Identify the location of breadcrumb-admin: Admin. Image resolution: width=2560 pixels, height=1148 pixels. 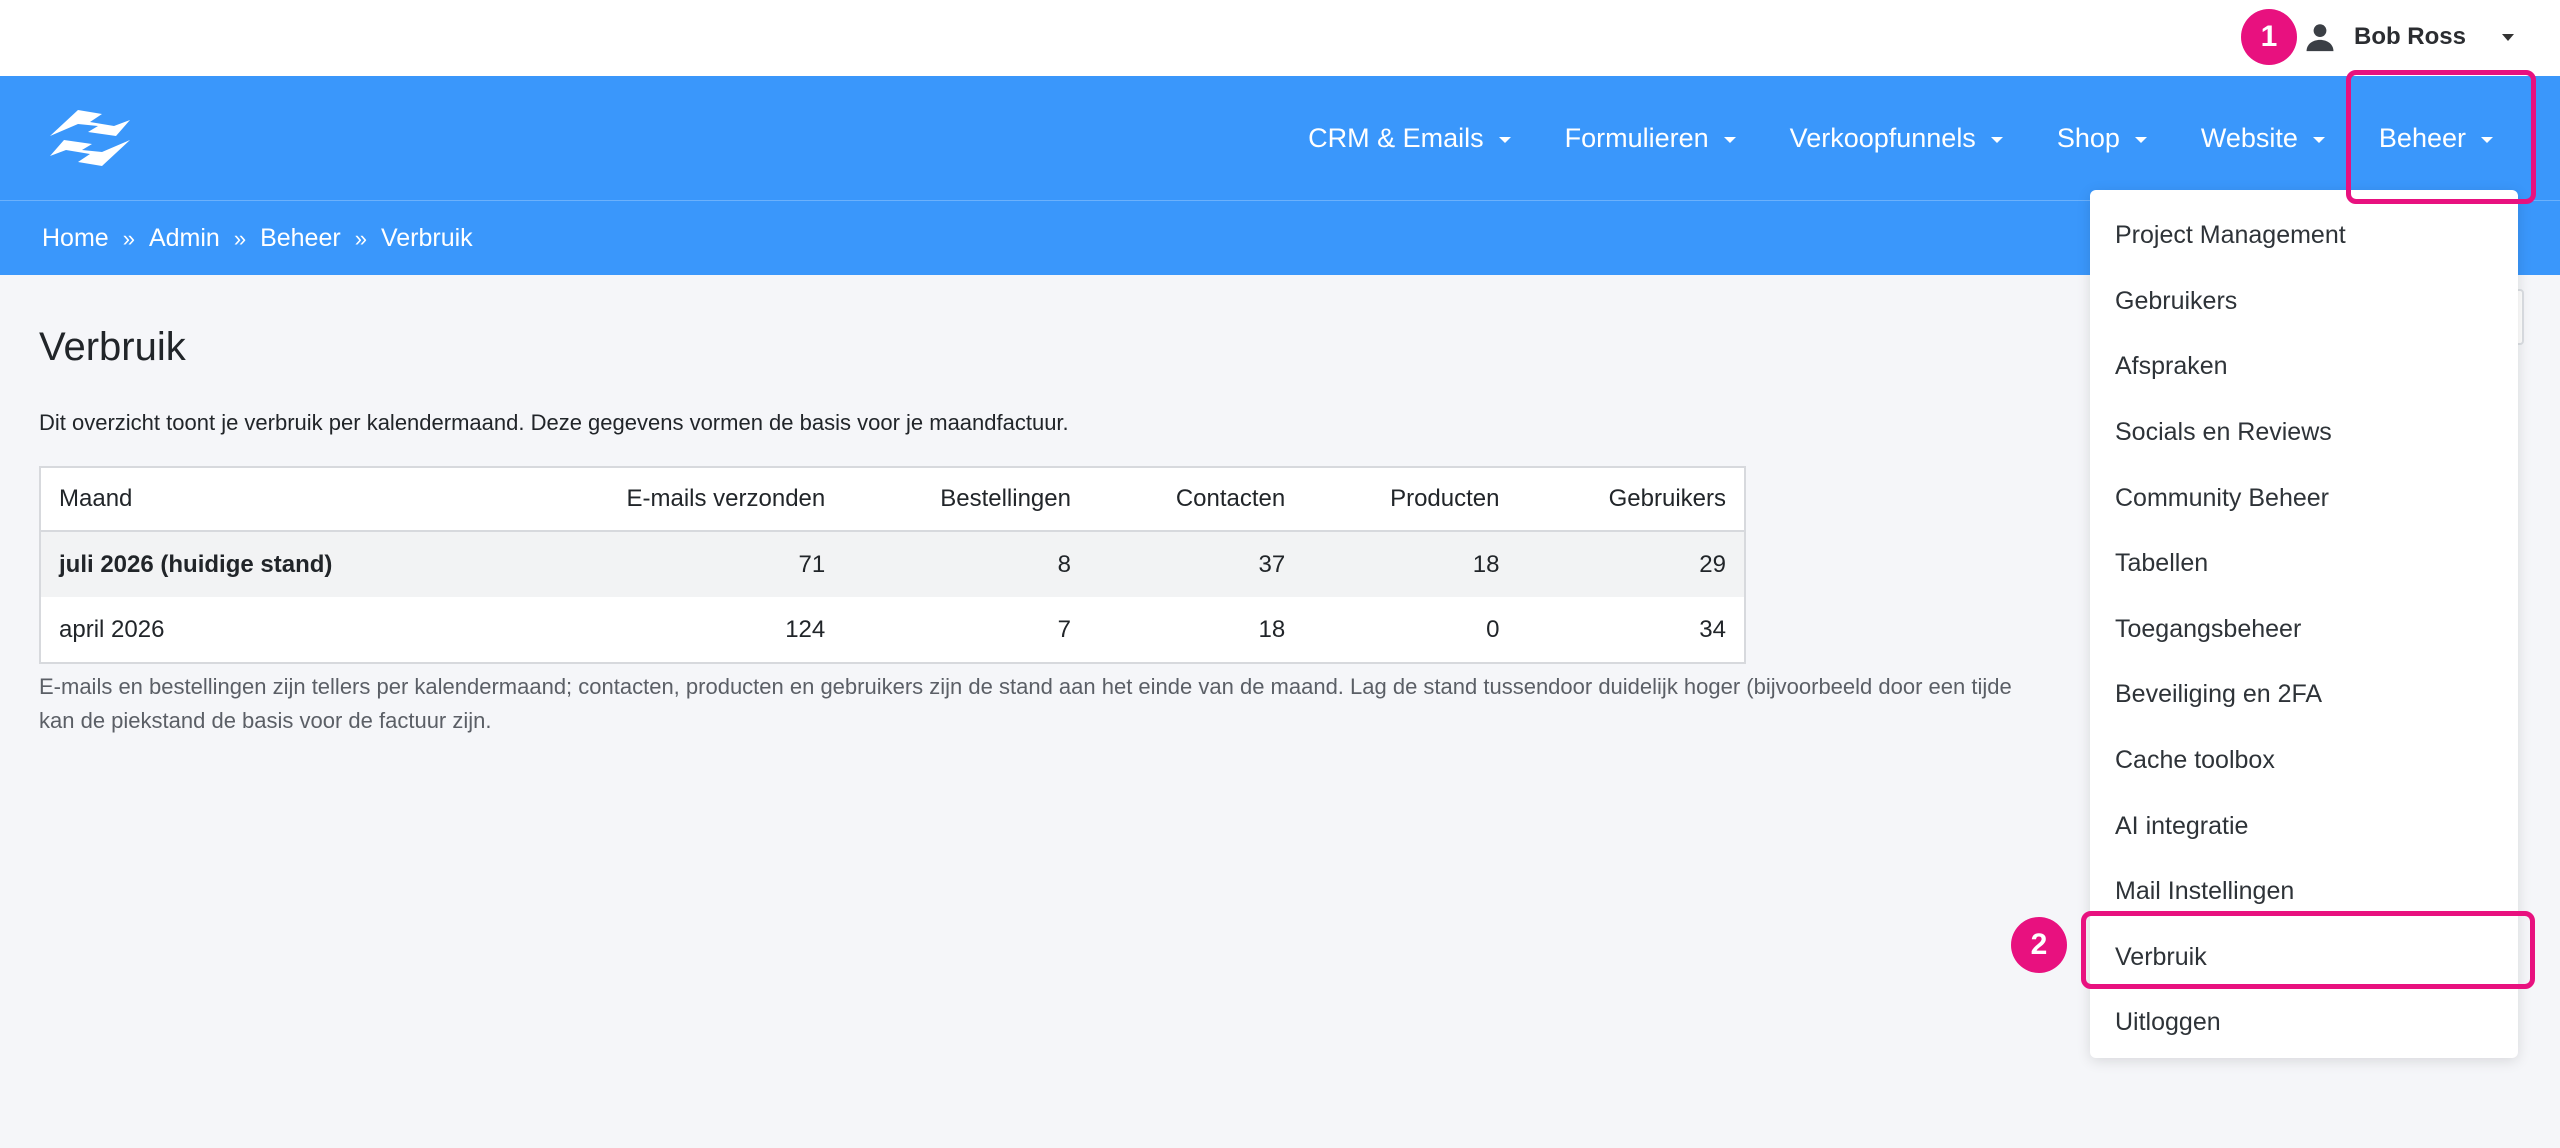
(184, 238).